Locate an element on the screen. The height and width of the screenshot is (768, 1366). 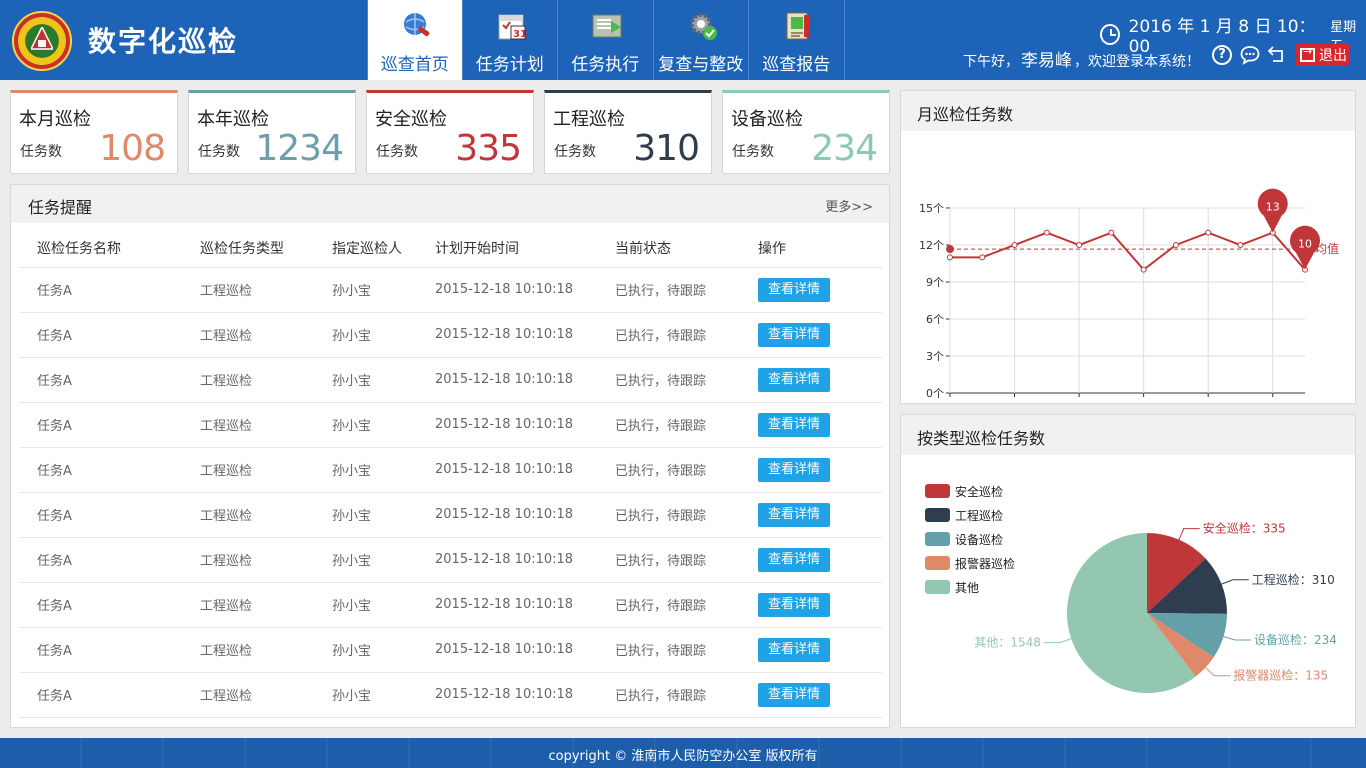
help-icon: ? is located at coordinates (1222, 55).